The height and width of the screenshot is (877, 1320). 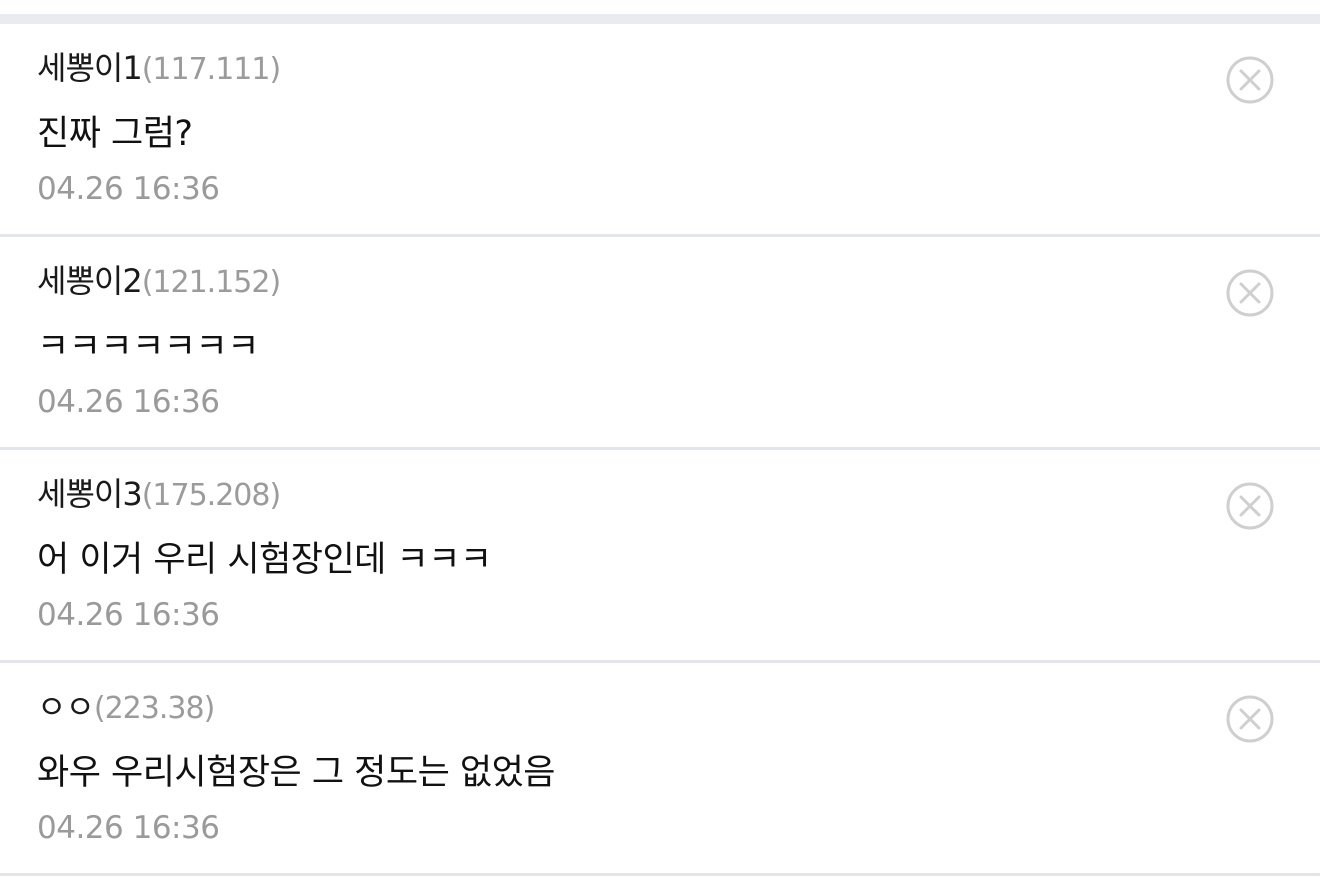 I want to click on comment-text: 와우 우리시험장은 그 정도는 없었음, so click(x=296, y=773).